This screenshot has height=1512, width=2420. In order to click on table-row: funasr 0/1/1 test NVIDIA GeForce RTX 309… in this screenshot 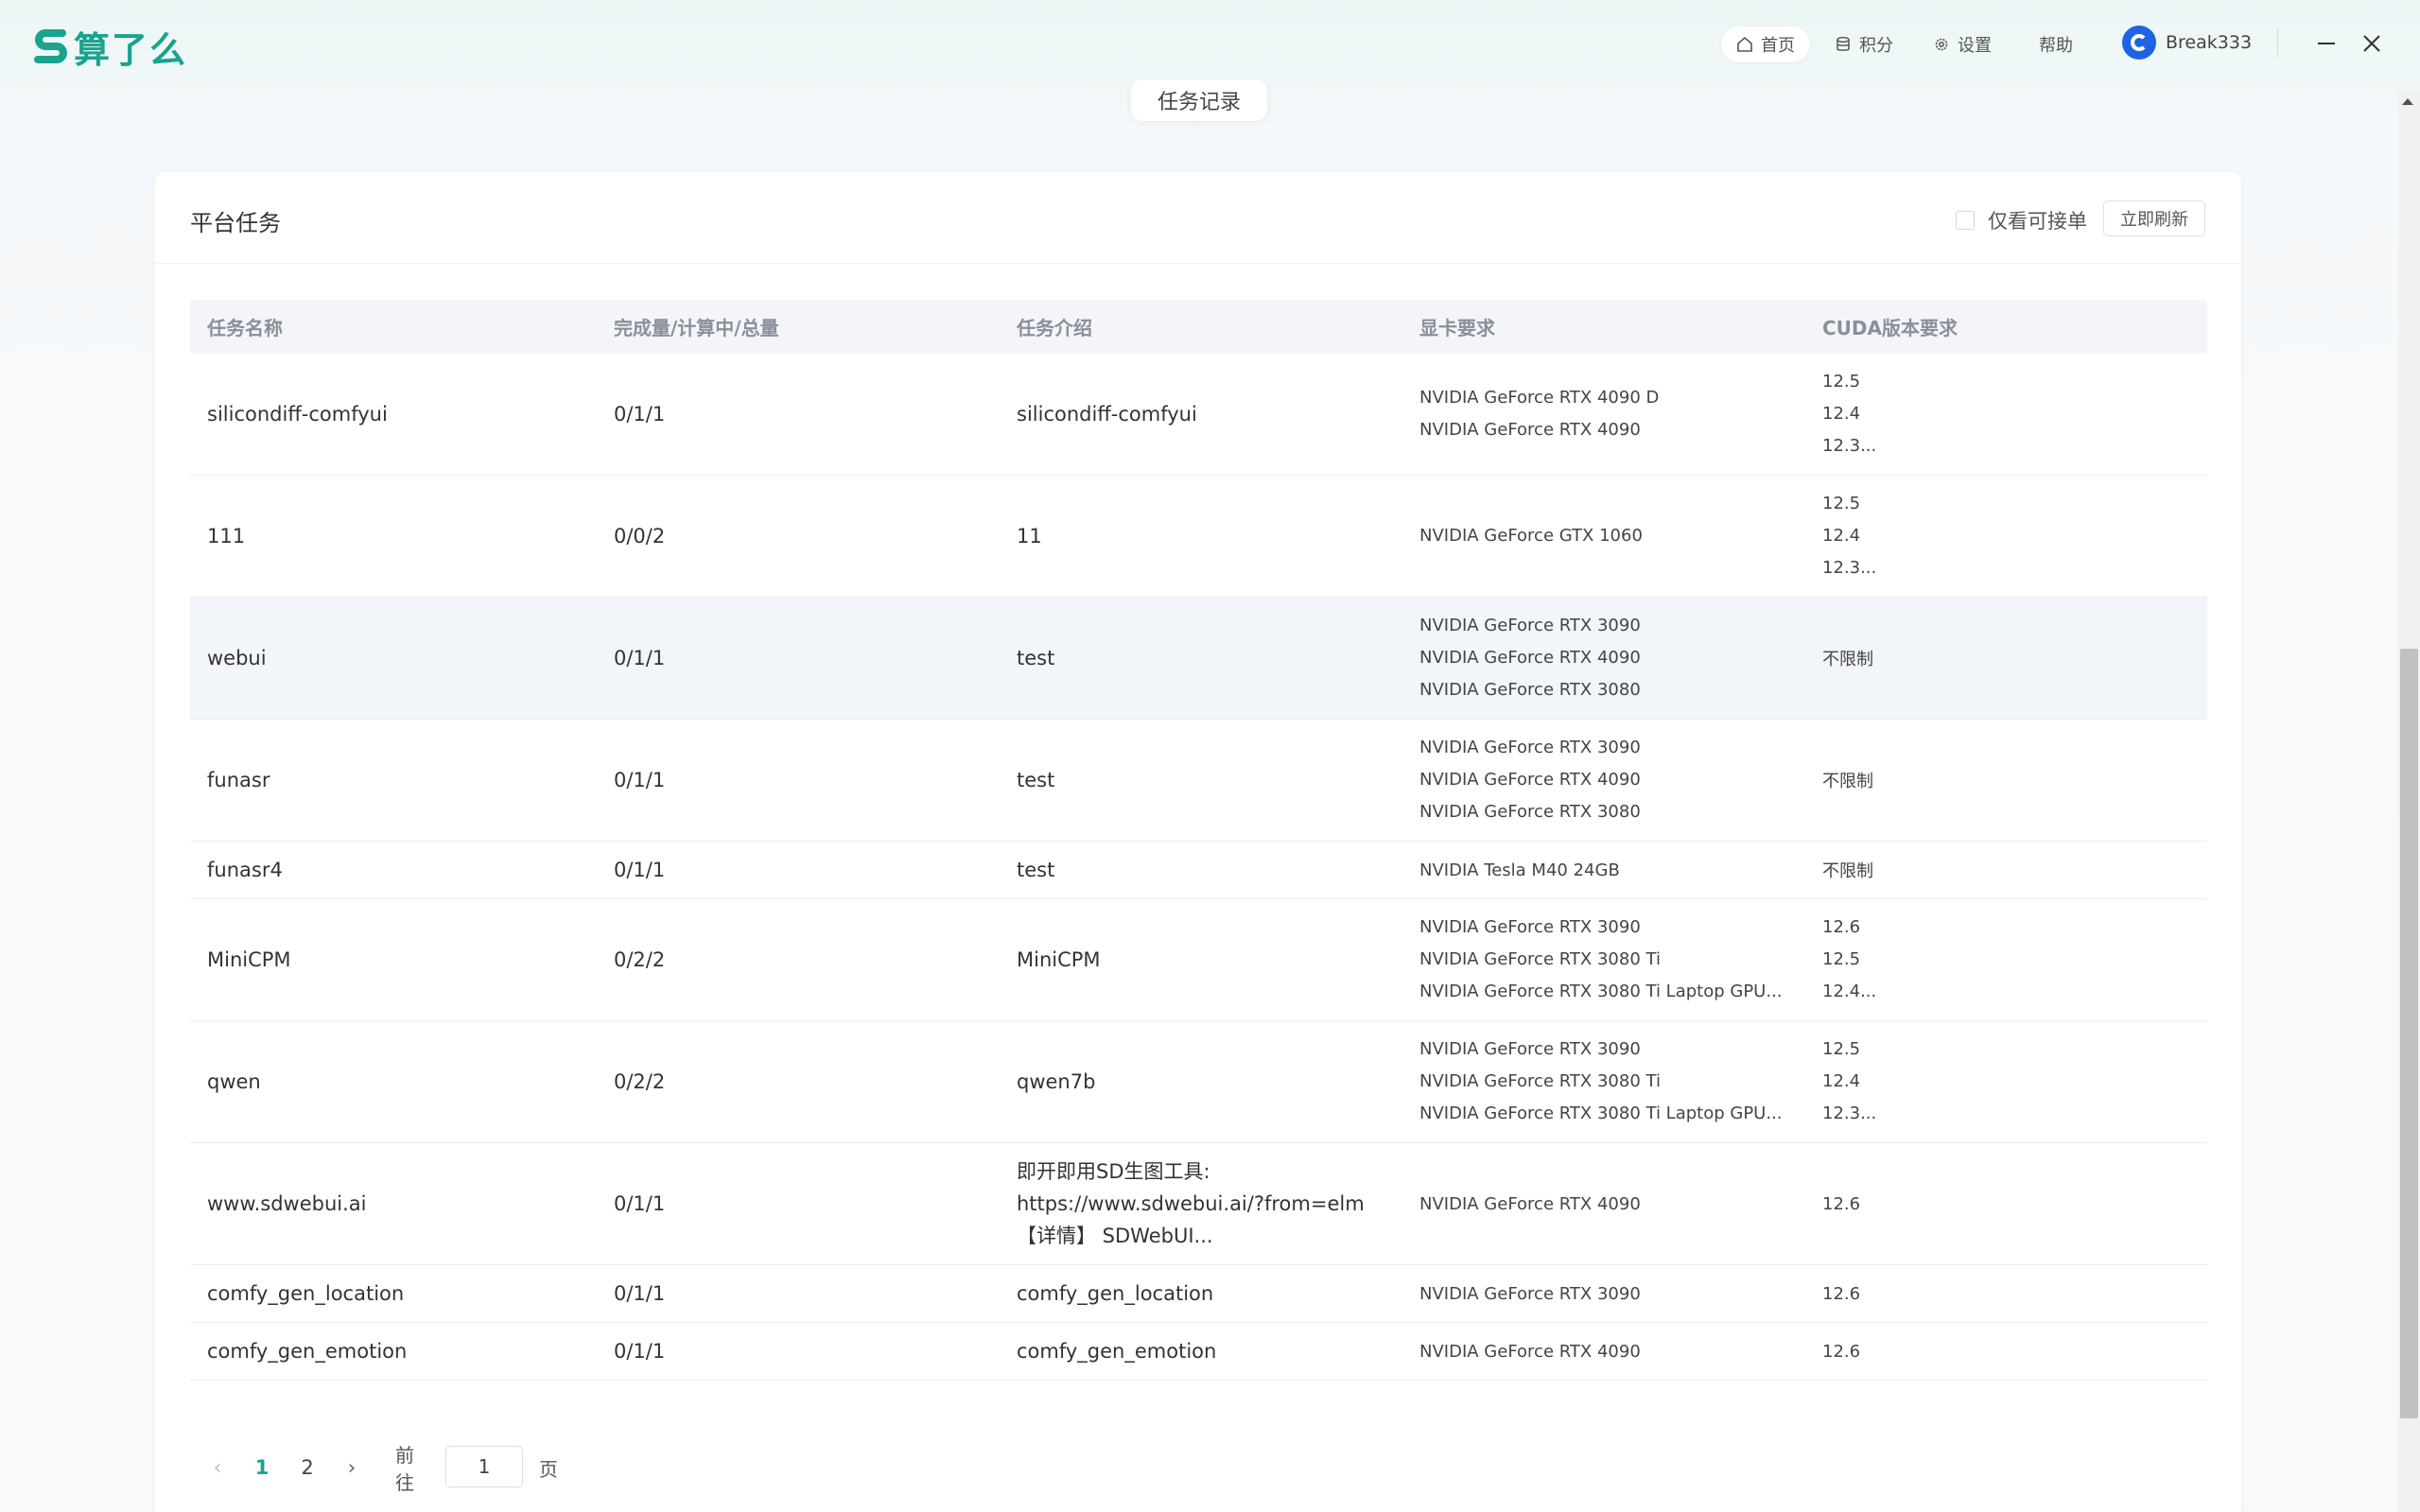, I will do `click(1199, 781)`.